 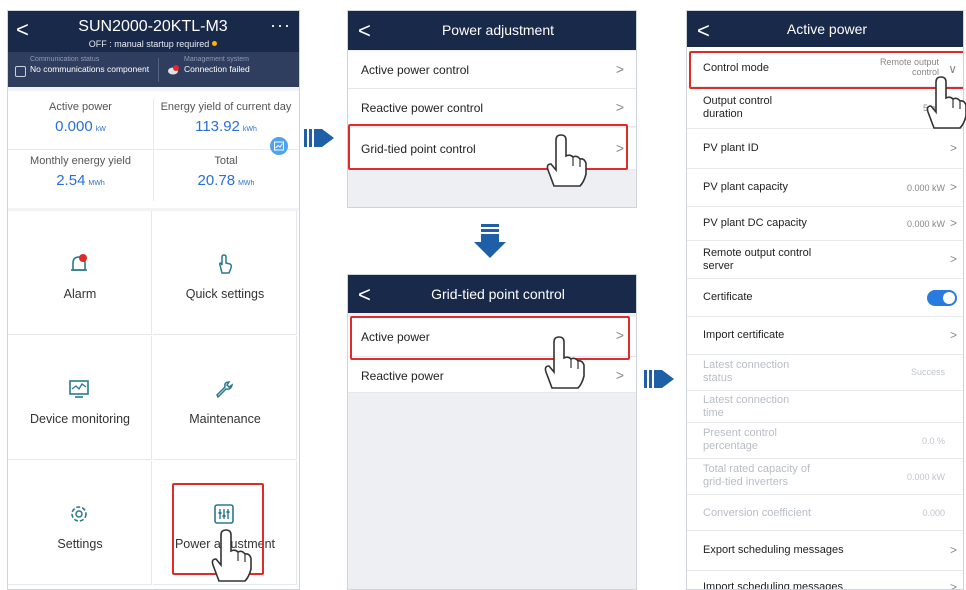 I want to click on import-certificate-row: Import certificate >, so click(x=825, y=336).